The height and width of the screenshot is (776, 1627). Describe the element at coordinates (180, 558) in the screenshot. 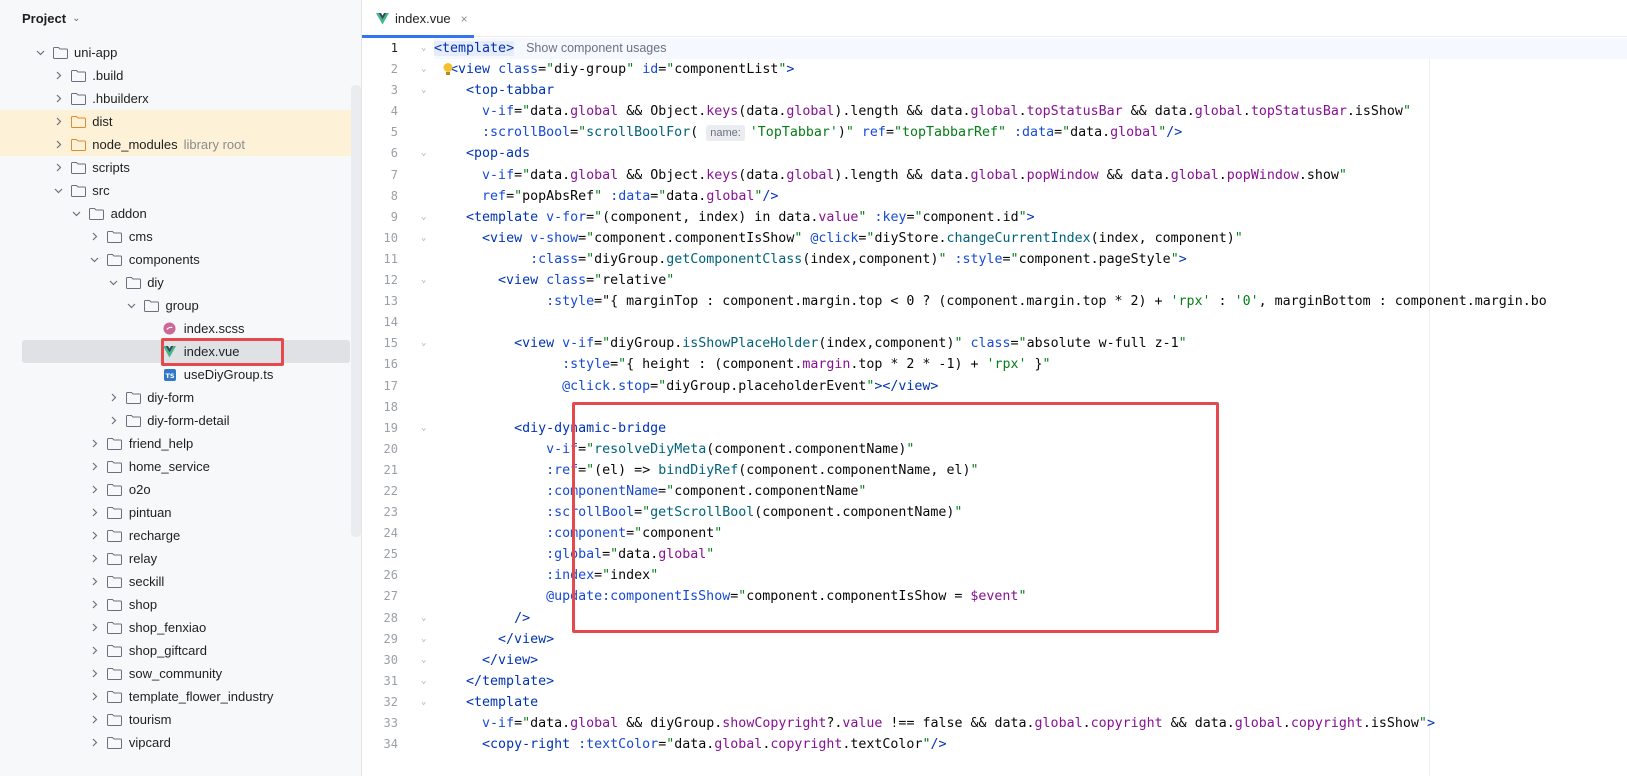

I see `tree-item-relay: relay` at that location.